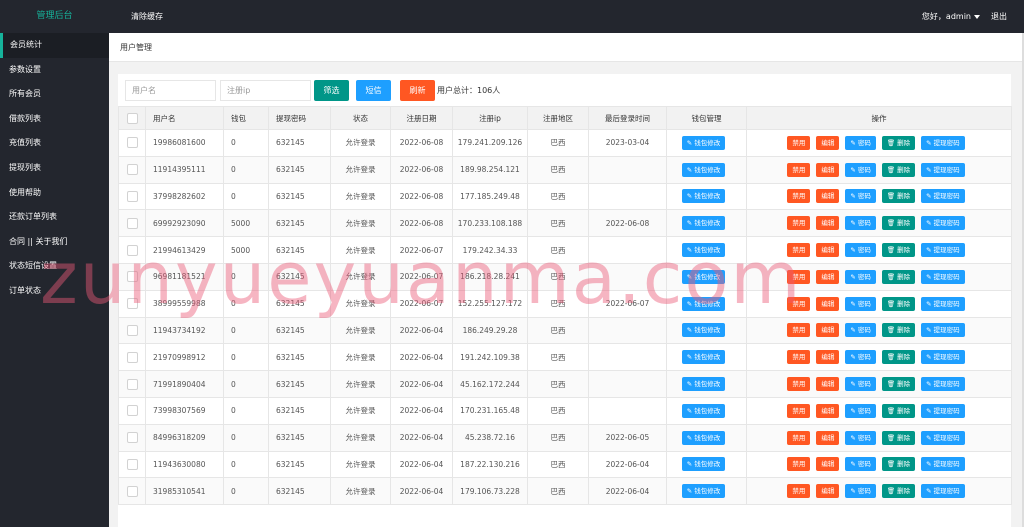  I want to click on app-logo: 管理后台, so click(54, 16).